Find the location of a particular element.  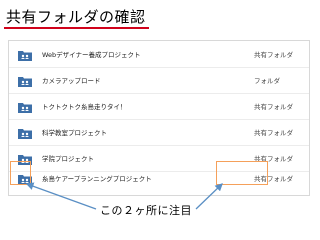

arrow-to-icon is located at coordinates (61, 196).